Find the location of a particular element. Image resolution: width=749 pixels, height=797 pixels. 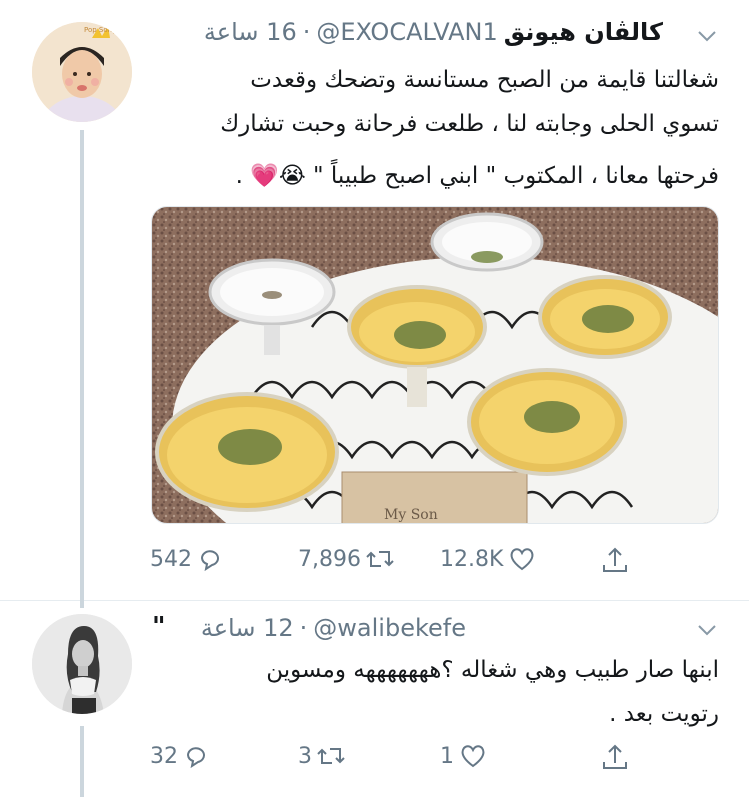

avatar is located at coordinates (82, 664).